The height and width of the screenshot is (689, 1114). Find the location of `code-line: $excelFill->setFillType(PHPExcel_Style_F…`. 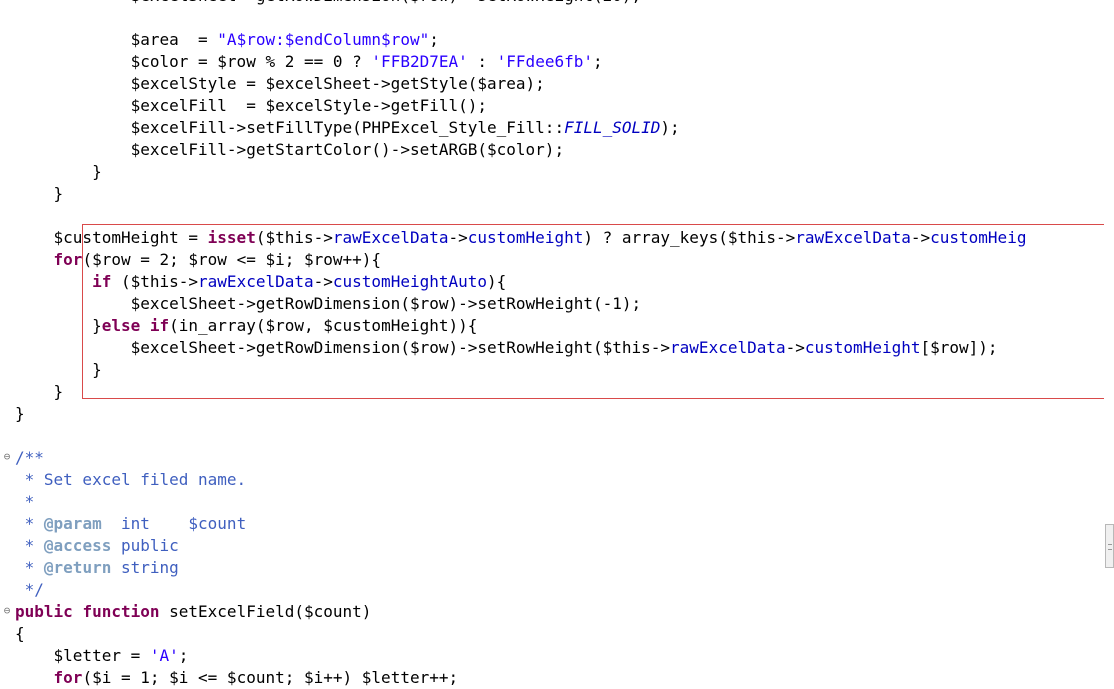

code-line: $excelFill->setFillType(PHPExcel_Style_F… is located at coordinates (347, 127).